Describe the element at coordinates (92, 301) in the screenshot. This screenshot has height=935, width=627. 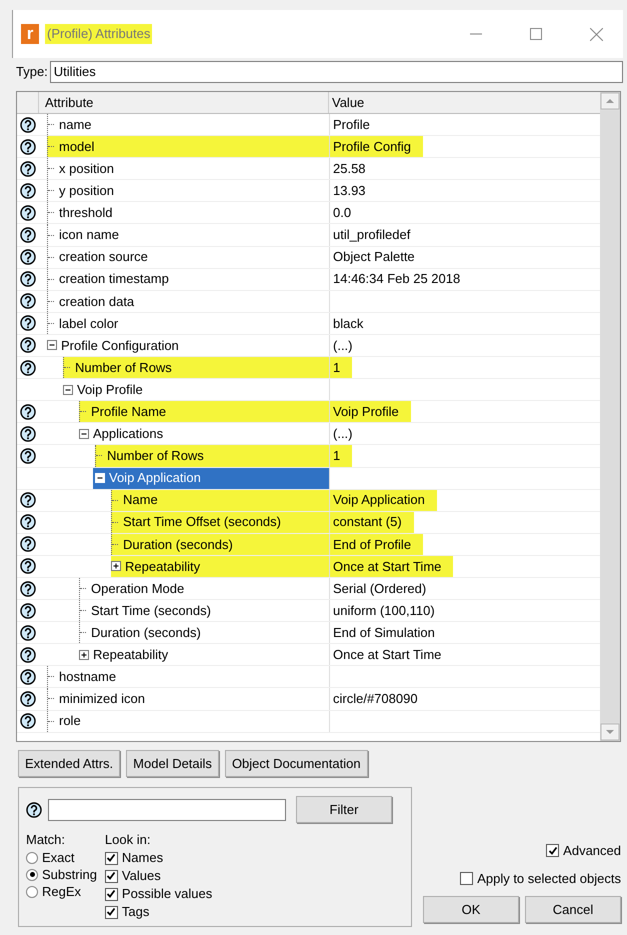
I see `attribute-name: creation data` at that location.